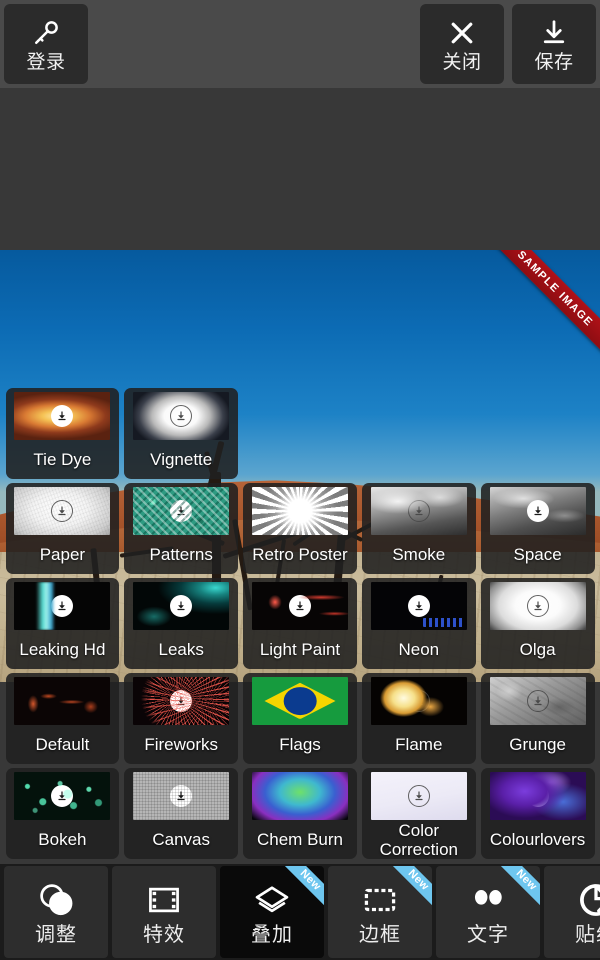 This screenshot has width=600, height=960. I want to click on filter-label: Colourlovers, so click(537, 839).